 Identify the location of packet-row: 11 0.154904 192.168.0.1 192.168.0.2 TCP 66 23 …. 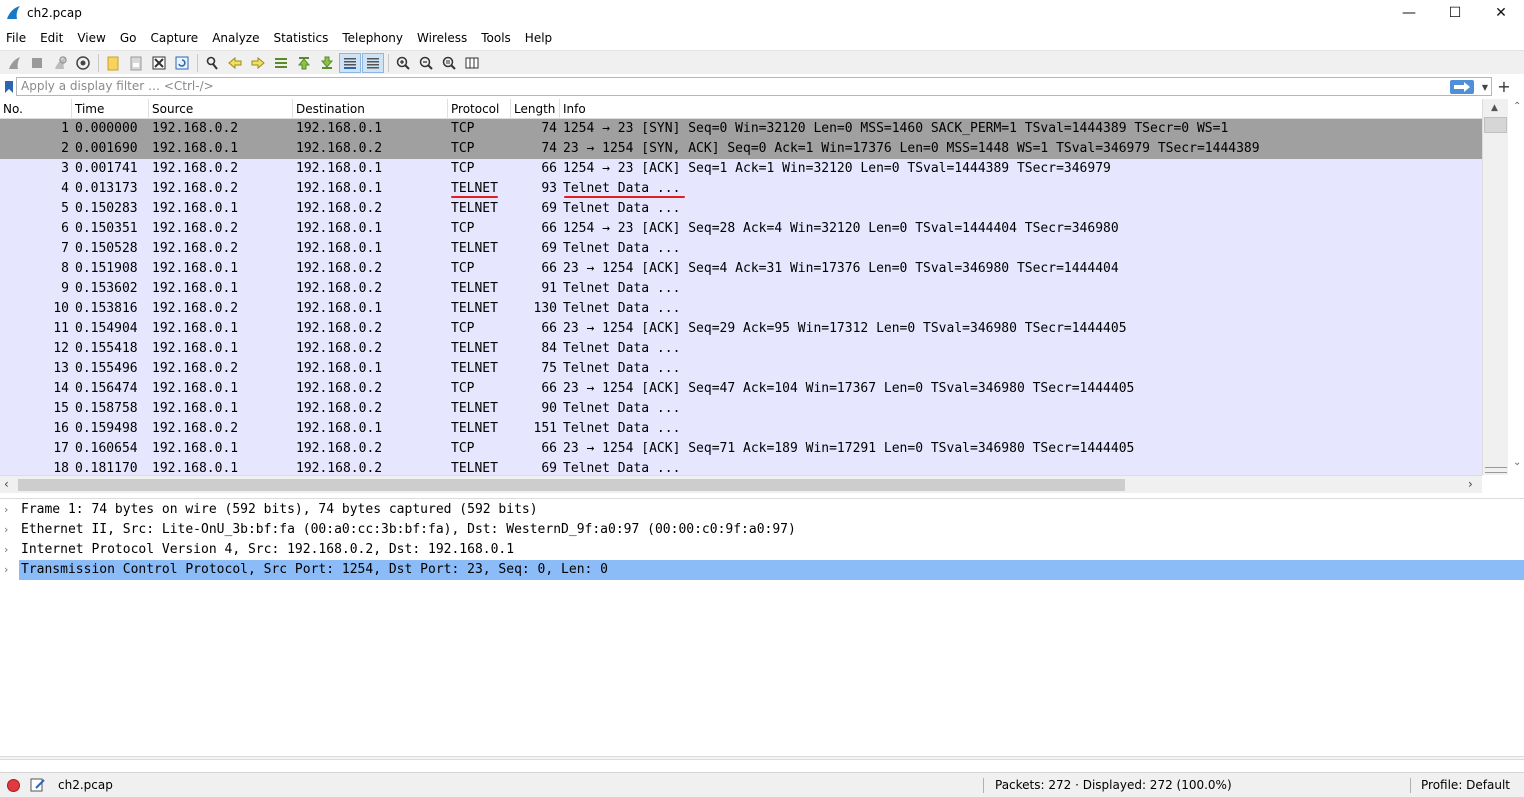
(741, 329).